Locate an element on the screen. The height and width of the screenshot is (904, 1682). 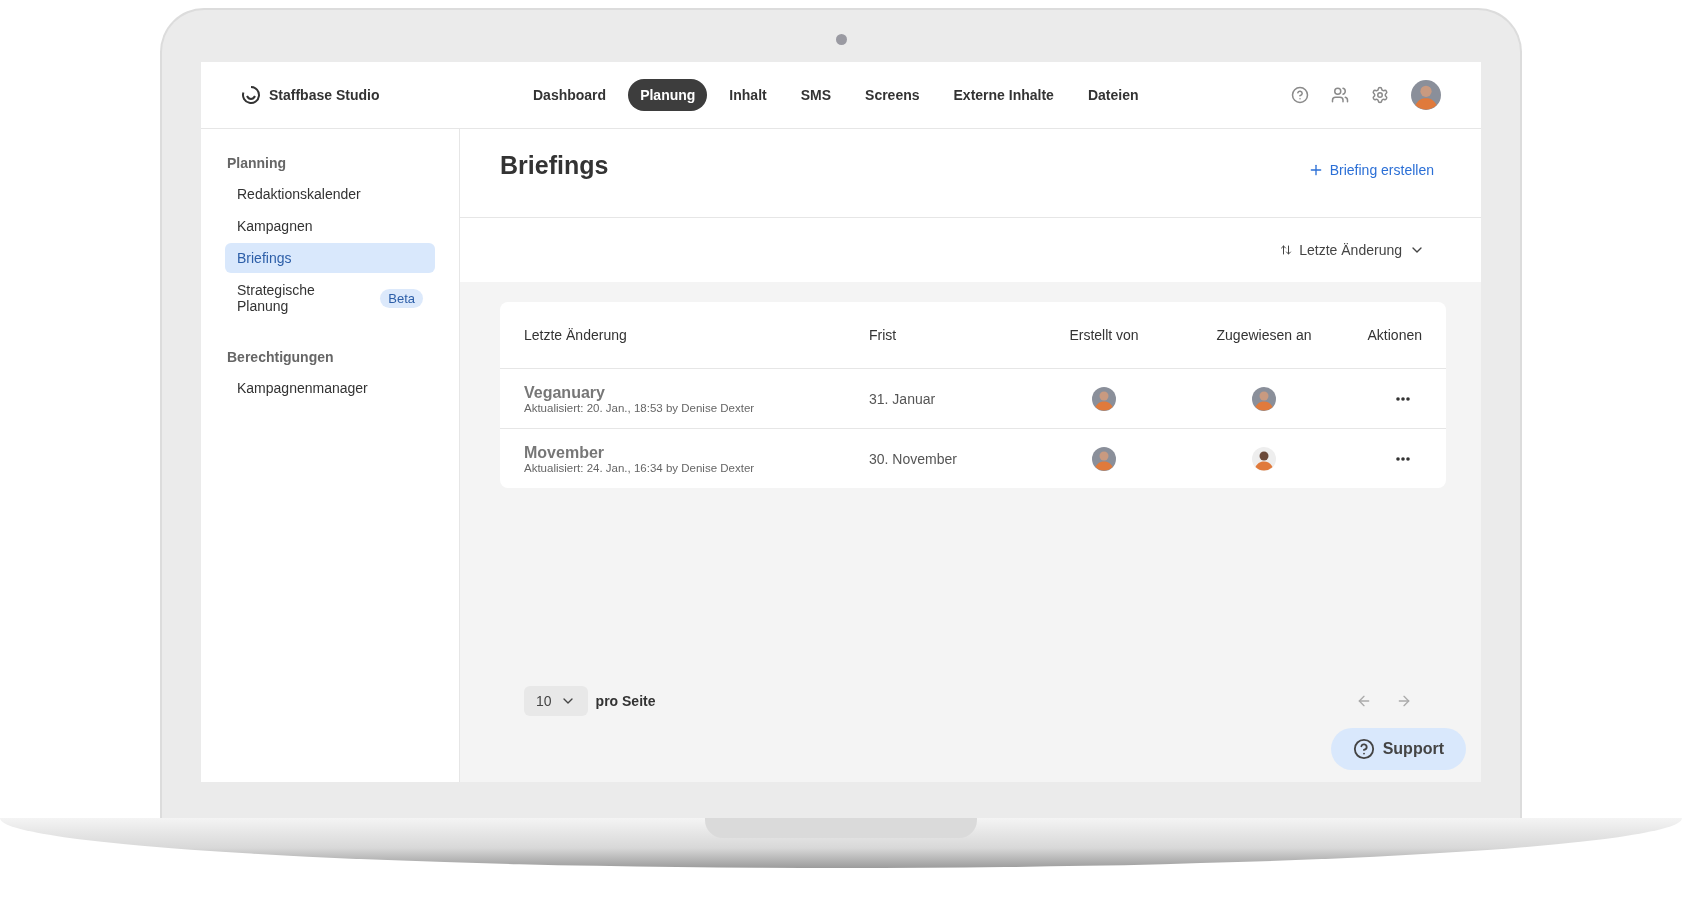
sidebar-item: Kampagnen is located at coordinates (330, 226).